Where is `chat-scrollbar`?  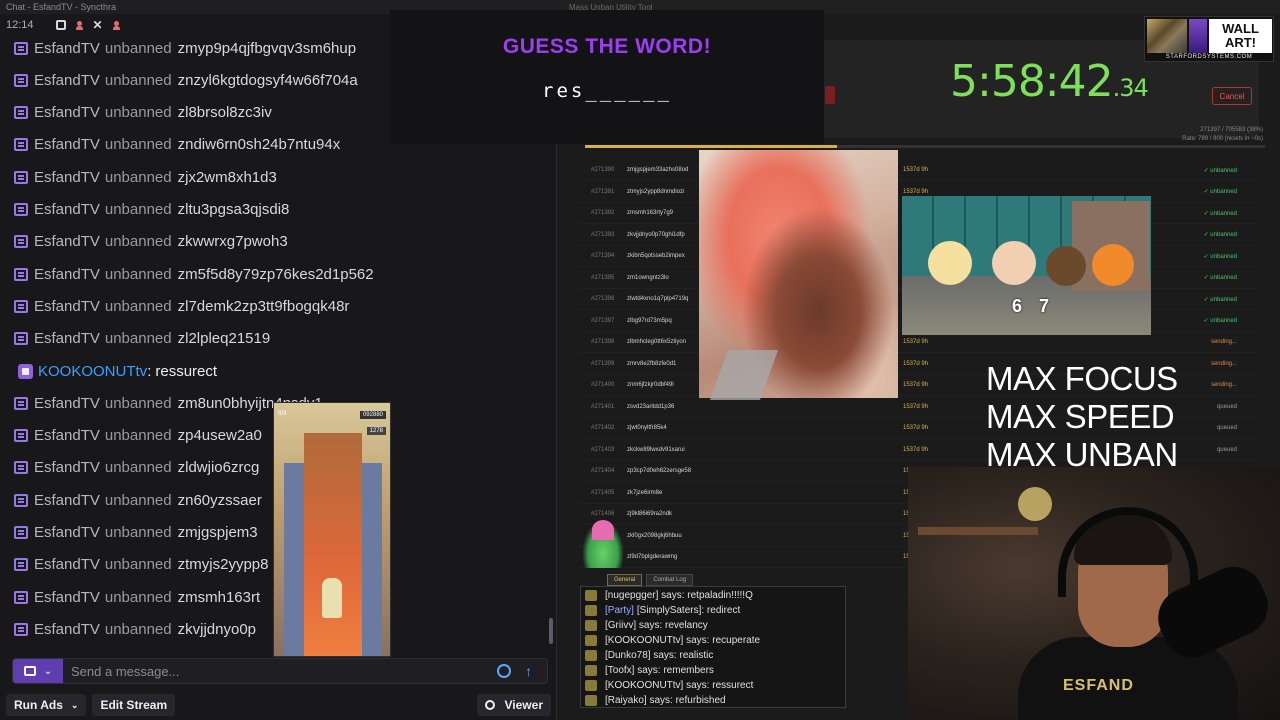 chat-scrollbar is located at coordinates (551, 631).